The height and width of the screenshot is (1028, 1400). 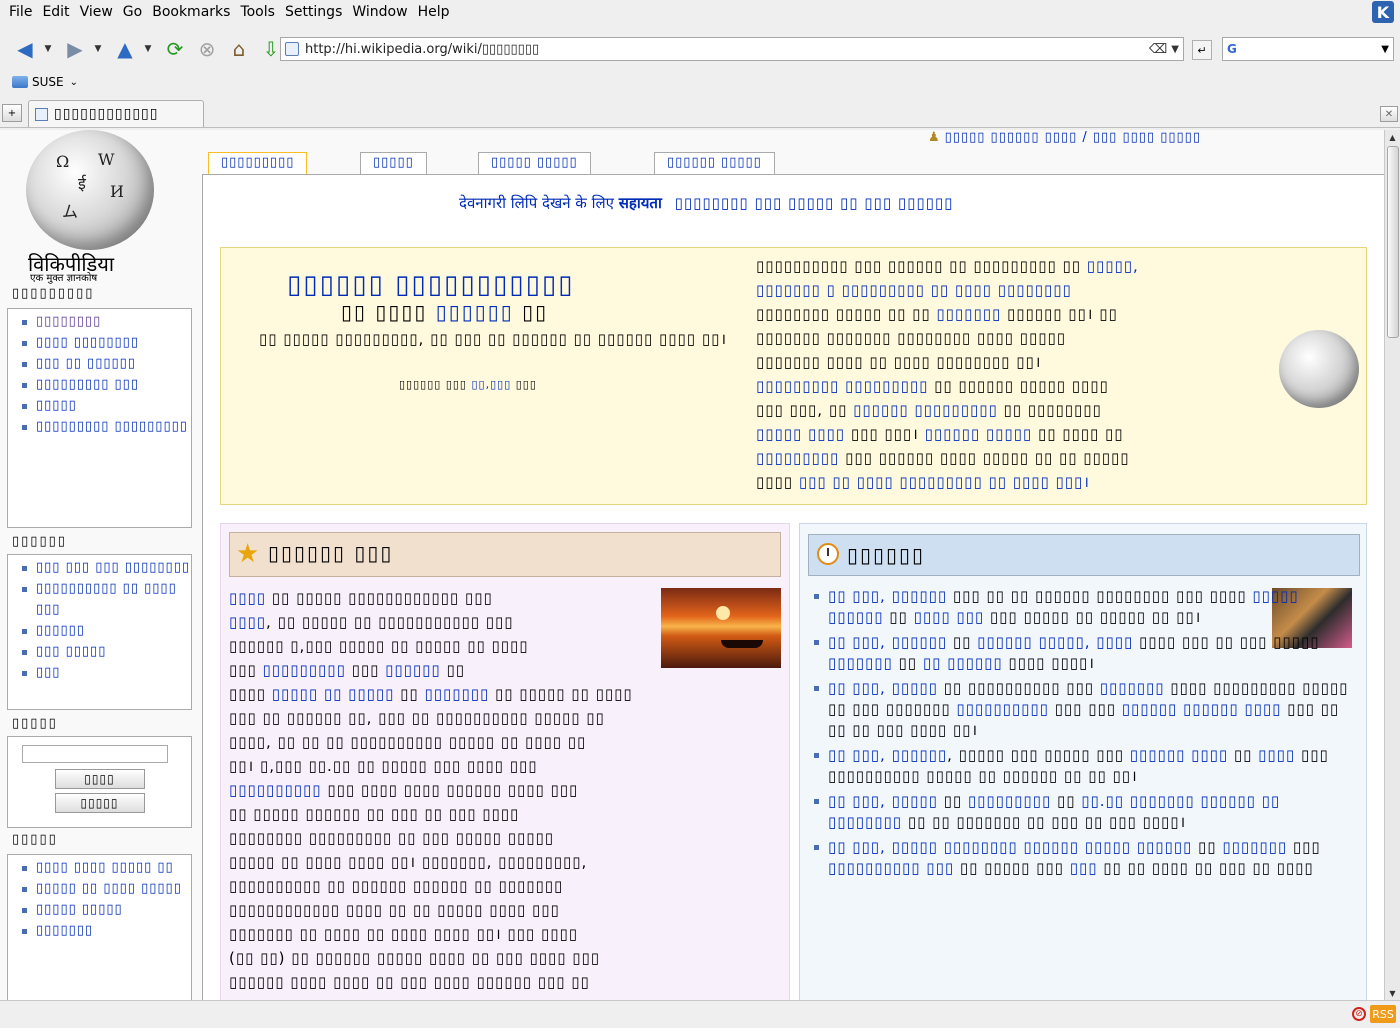 What do you see at coordinates (12, 113) in the screenshot?
I see `new-tab-button: +` at bounding box center [12, 113].